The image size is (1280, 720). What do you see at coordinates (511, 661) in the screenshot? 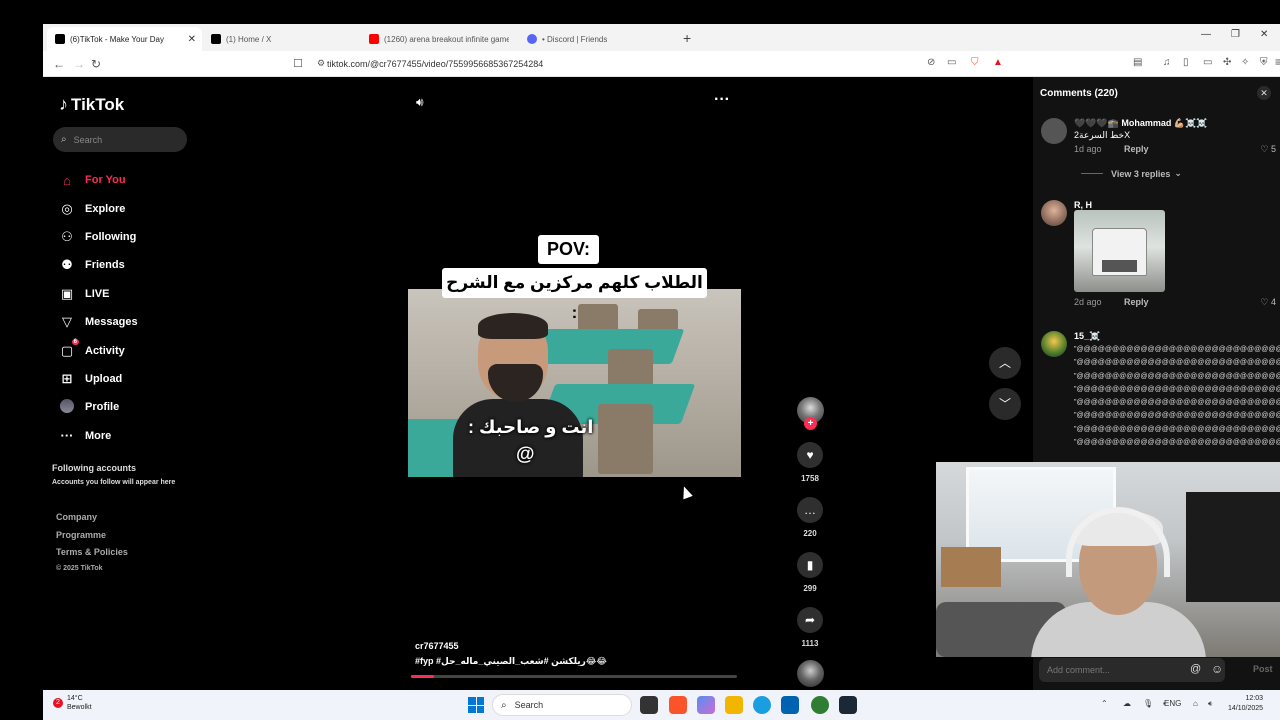
I see `video-hashtags: #fyp #ريلكشن #شعب_الصيني_ماله_حل😂😂` at bounding box center [511, 661].